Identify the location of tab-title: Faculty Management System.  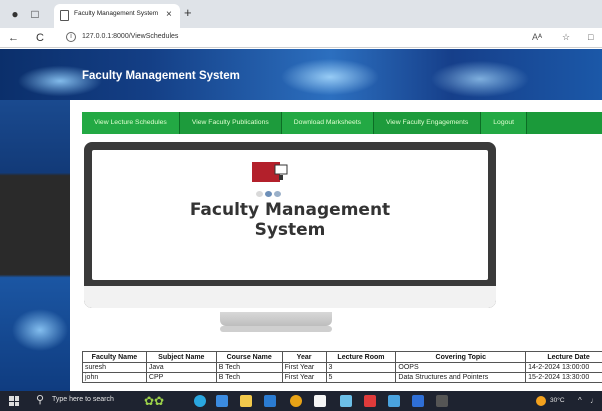
(116, 13).